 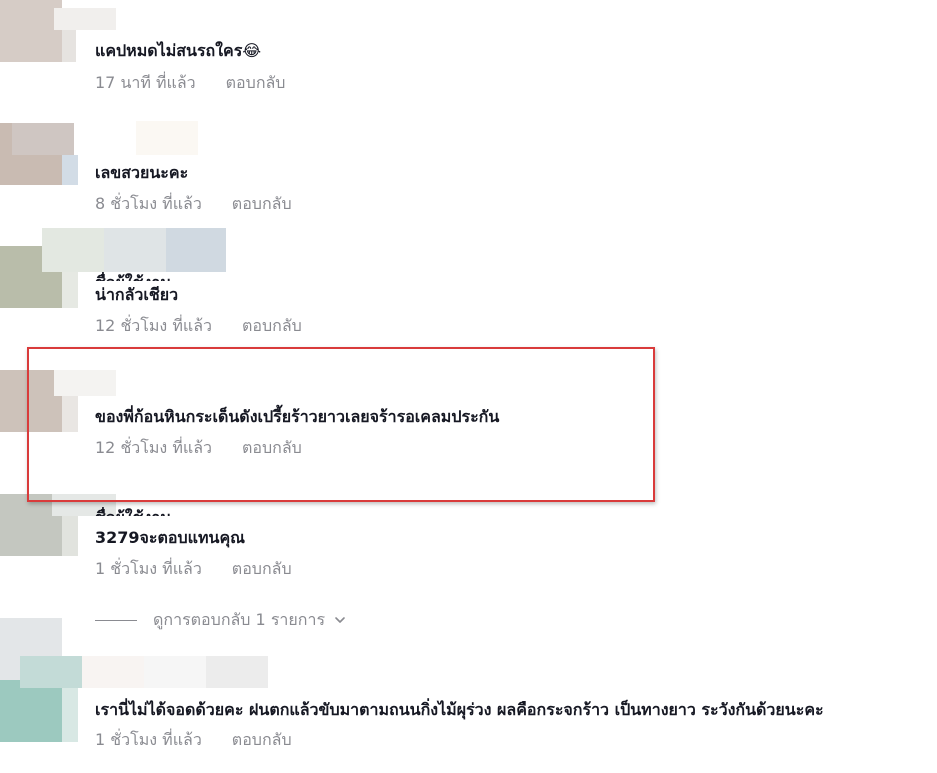 What do you see at coordinates (170, 537) in the screenshot?
I see `comment-text: 3279จะตอบแทนคุณ` at bounding box center [170, 537].